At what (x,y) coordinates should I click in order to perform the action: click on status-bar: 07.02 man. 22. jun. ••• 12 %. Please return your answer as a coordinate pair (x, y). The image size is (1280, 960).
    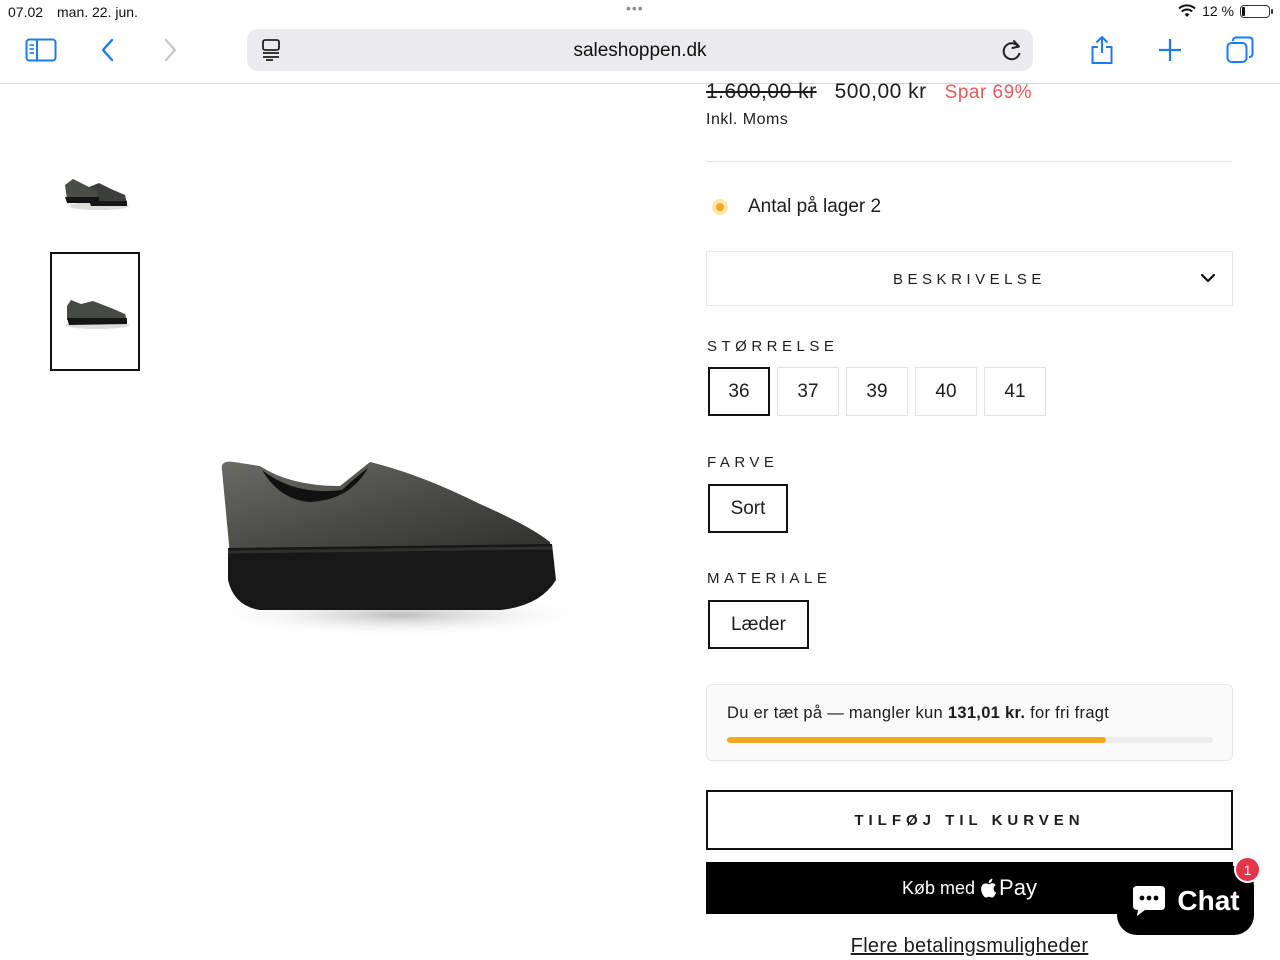
    Looking at the image, I should click on (640, 11).